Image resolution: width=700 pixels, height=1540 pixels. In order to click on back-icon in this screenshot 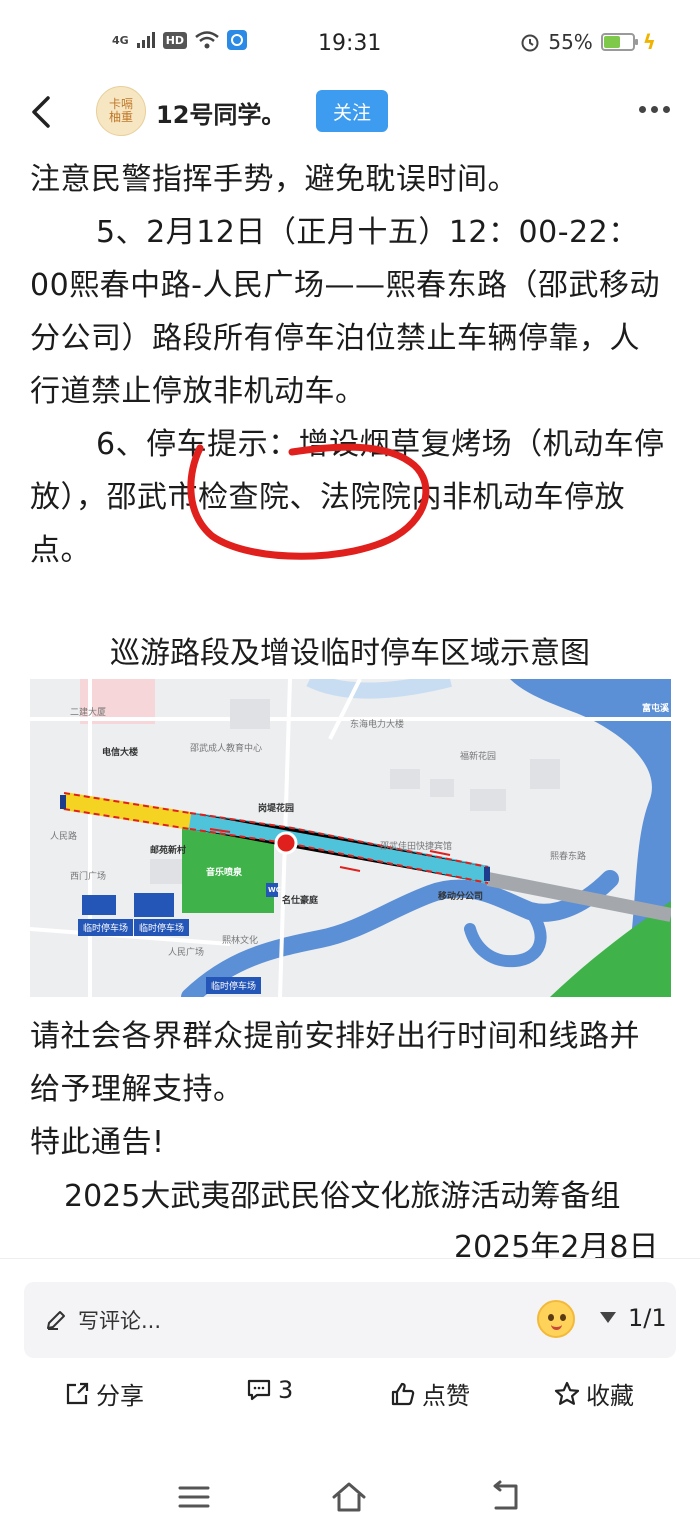, I will do `click(506, 1497)`.